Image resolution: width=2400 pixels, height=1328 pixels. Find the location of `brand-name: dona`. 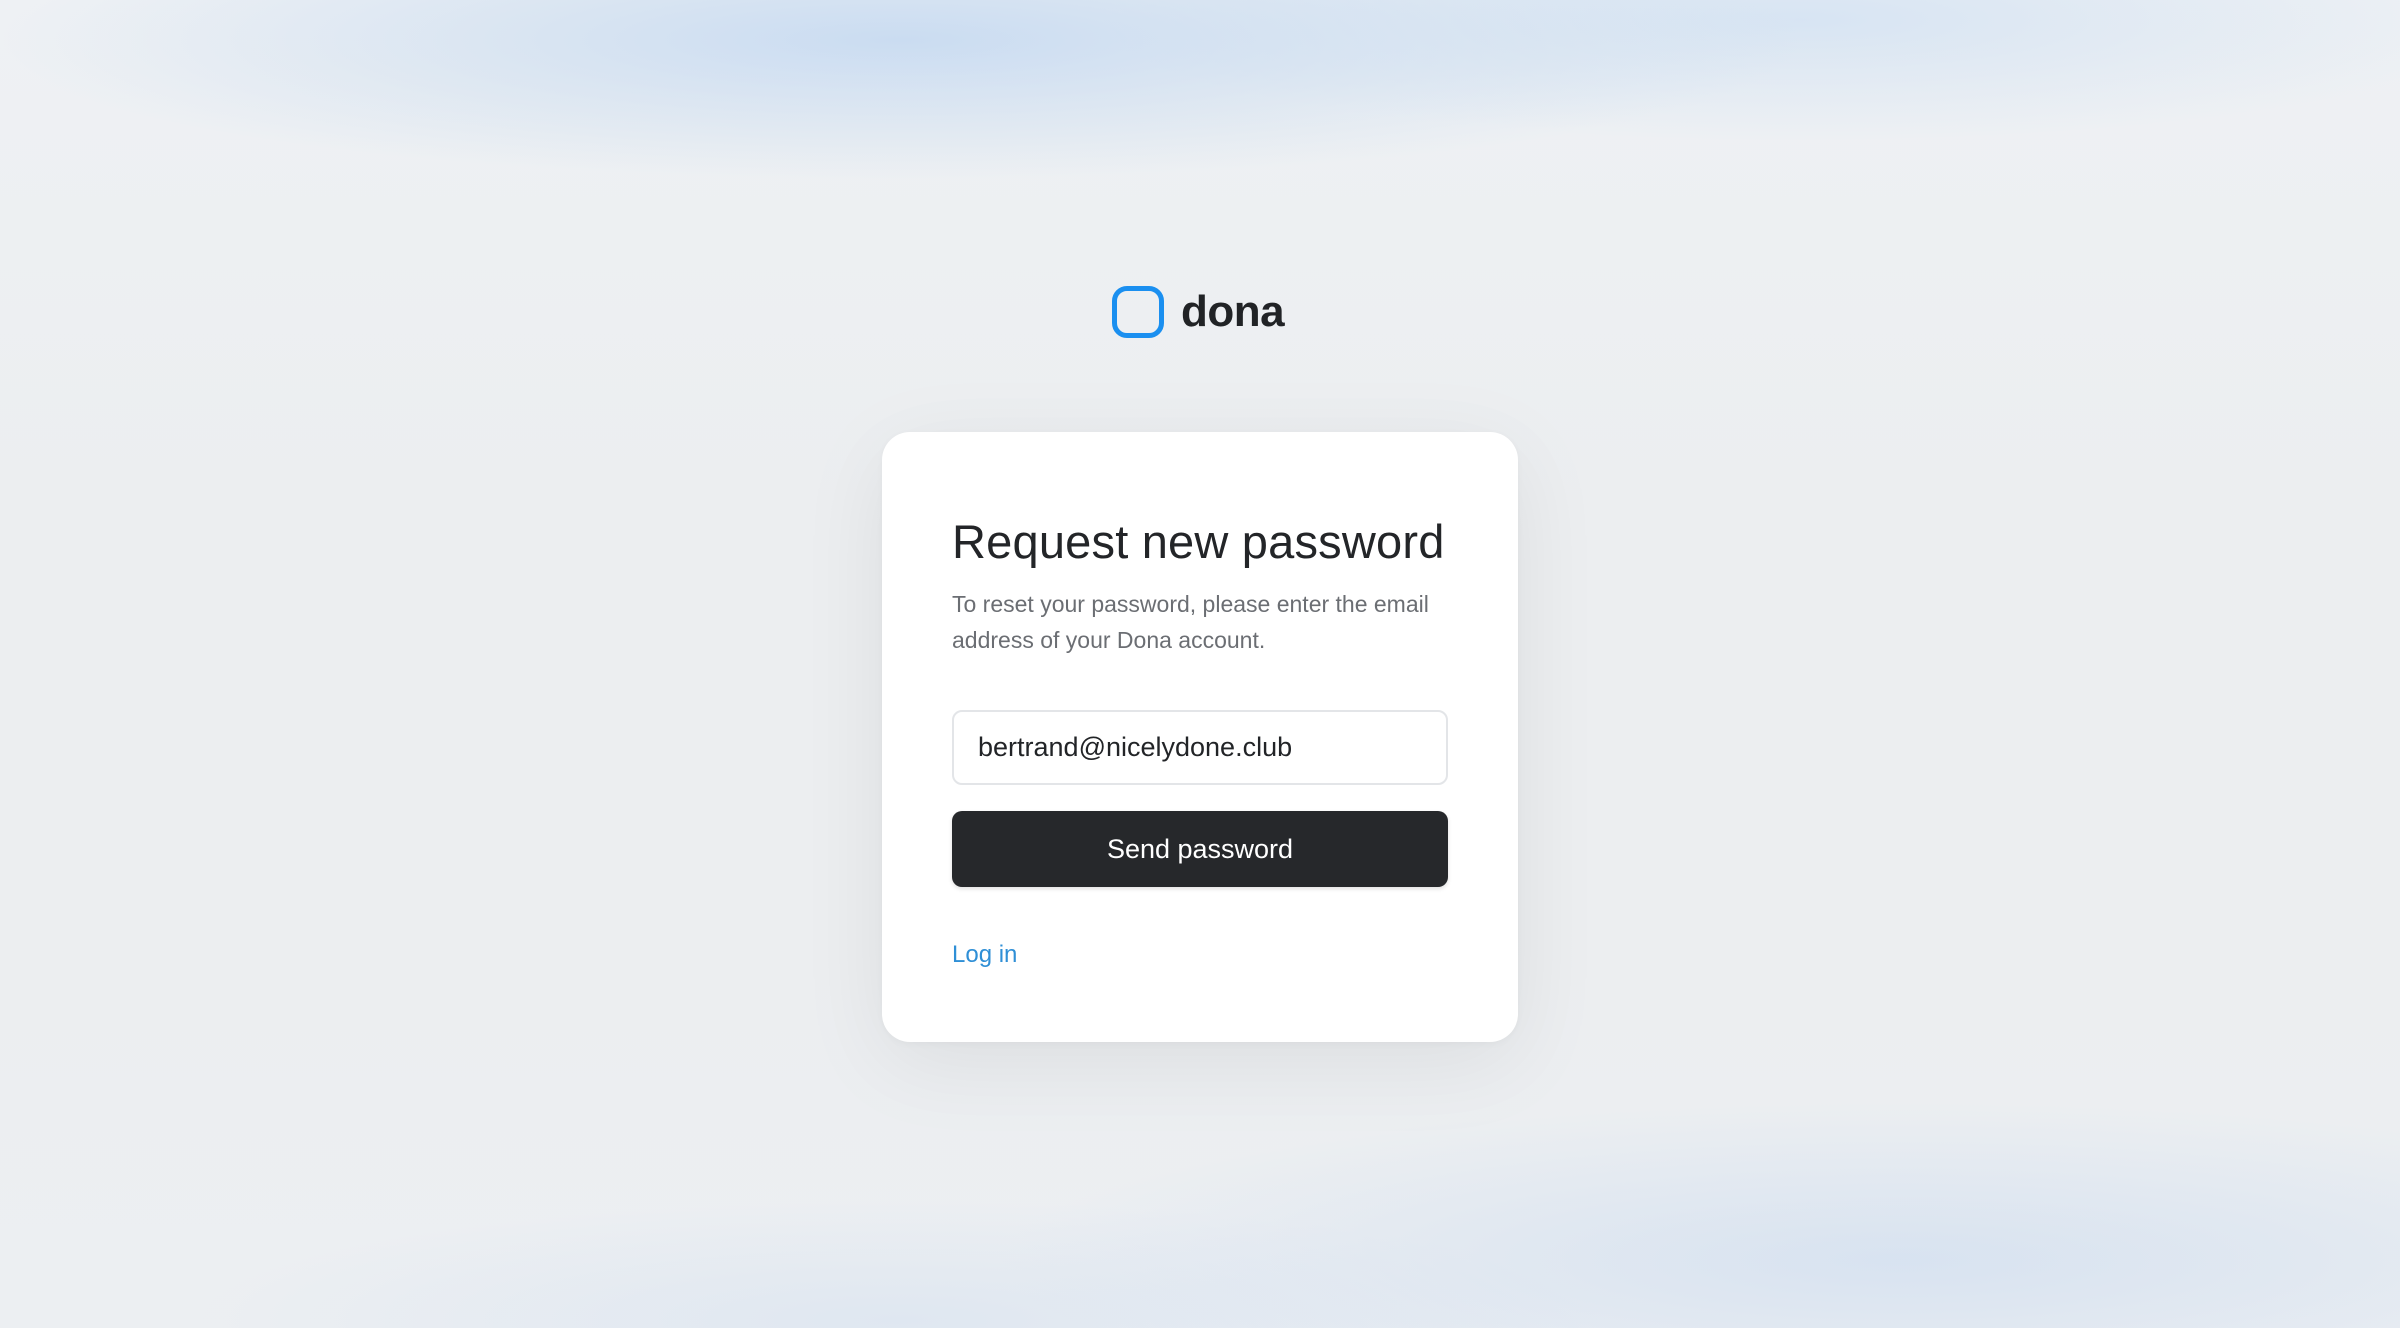

brand-name: dona is located at coordinates (1233, 311).